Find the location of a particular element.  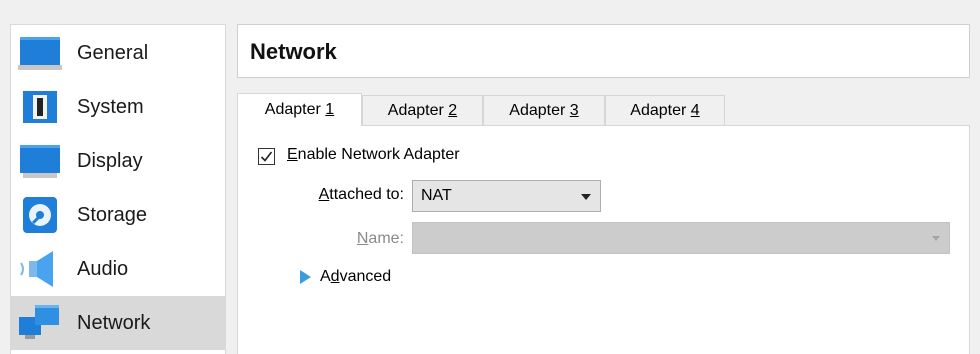

sidebar-item-system: System is located at coordinates (118, 107).